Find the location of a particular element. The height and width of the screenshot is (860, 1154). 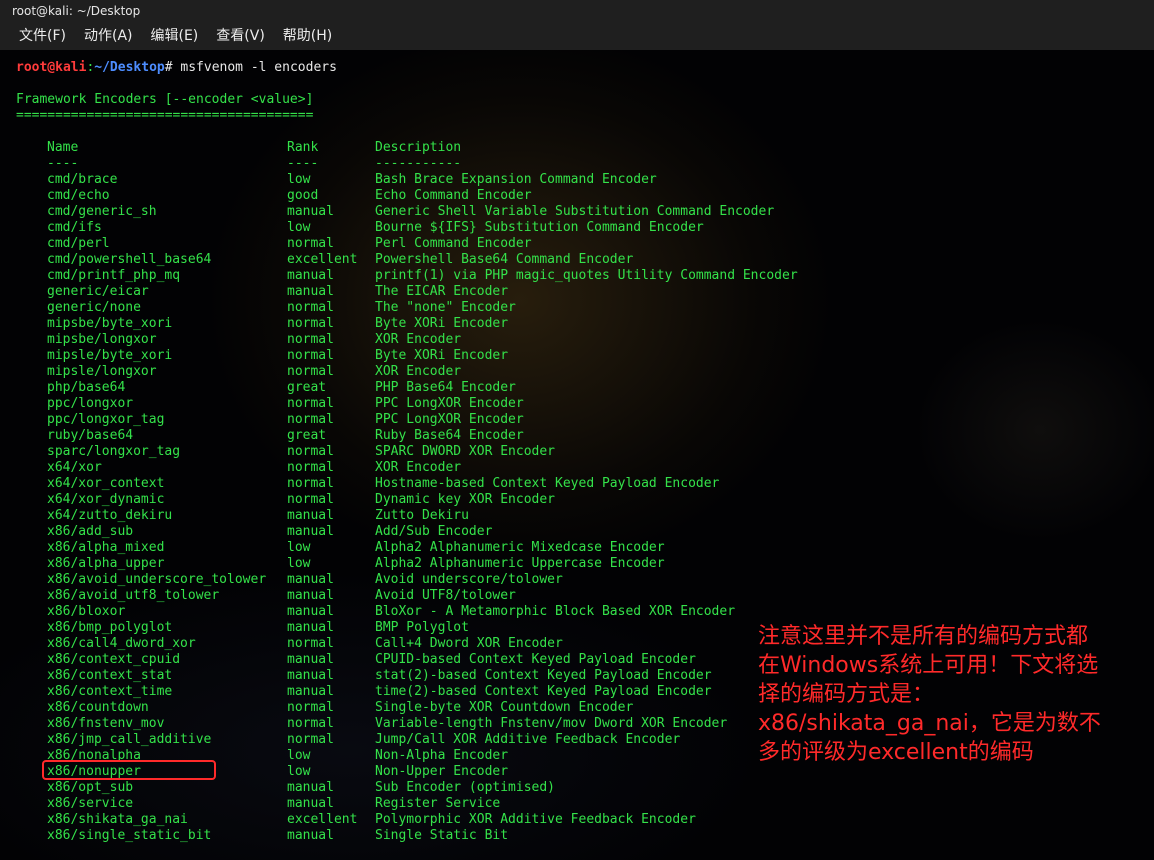

table-row: php/base64 great PHP Base64 Encoder is located at coordinates (577, 388).